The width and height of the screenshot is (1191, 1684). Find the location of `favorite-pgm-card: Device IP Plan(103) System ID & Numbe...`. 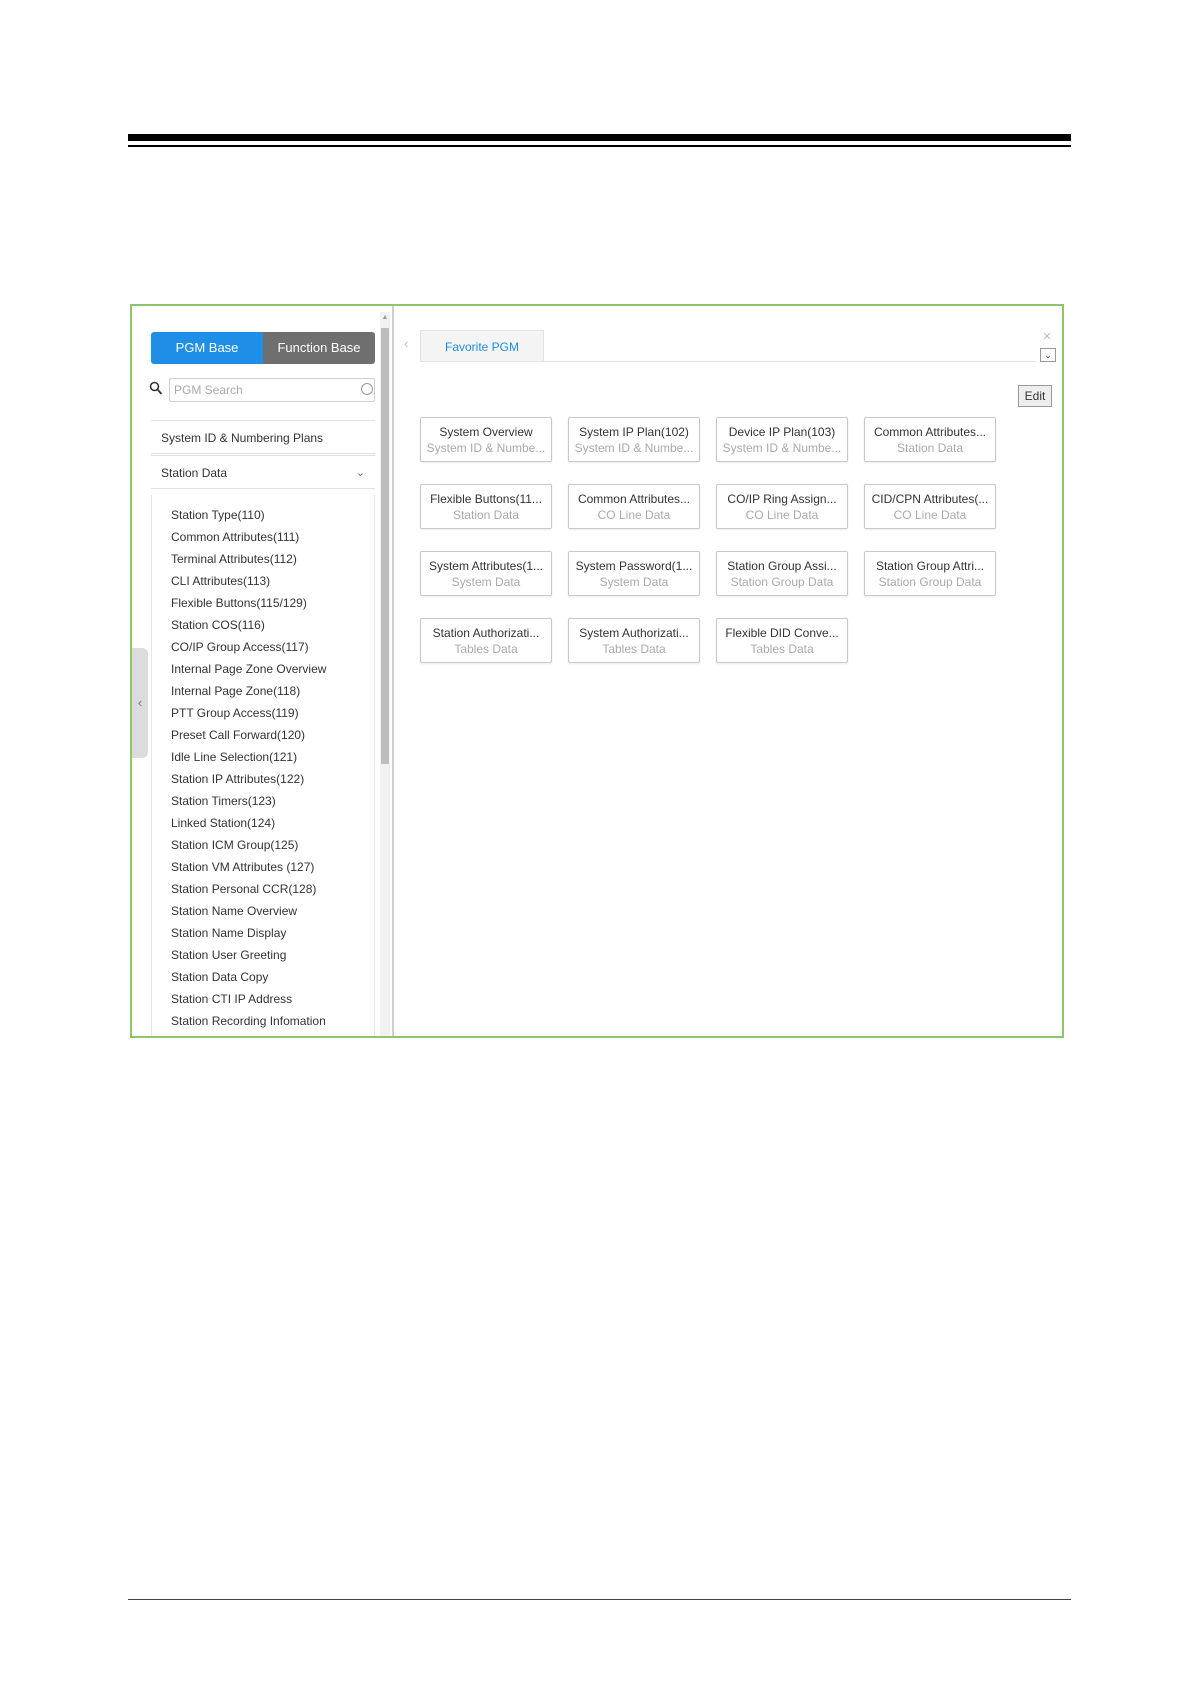

favorite-pgm-card: Device IP Plan(103) System ID & Numbe... is located at coordinates (782, 439).